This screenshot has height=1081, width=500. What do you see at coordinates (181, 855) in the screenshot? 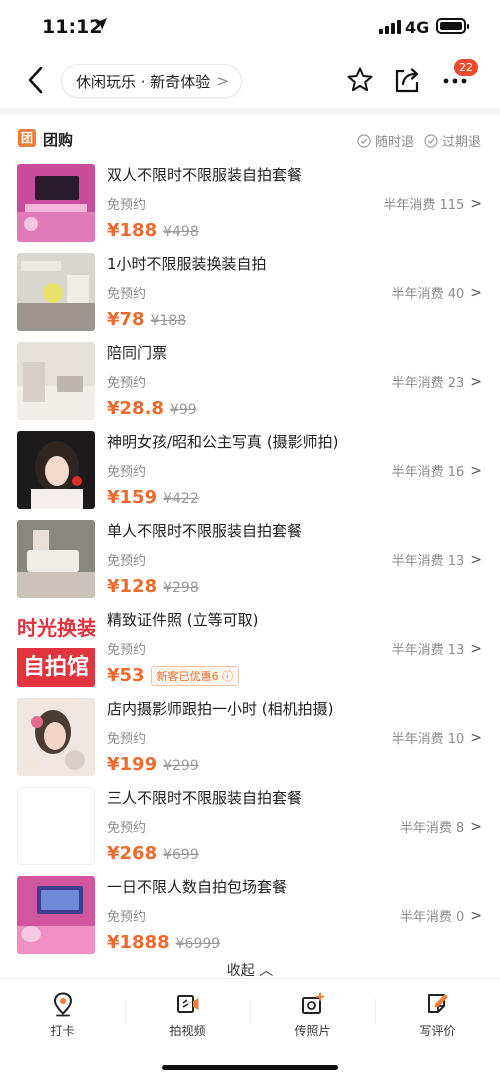
I see `original-price: ¥699` at bounding box center [181, 855].